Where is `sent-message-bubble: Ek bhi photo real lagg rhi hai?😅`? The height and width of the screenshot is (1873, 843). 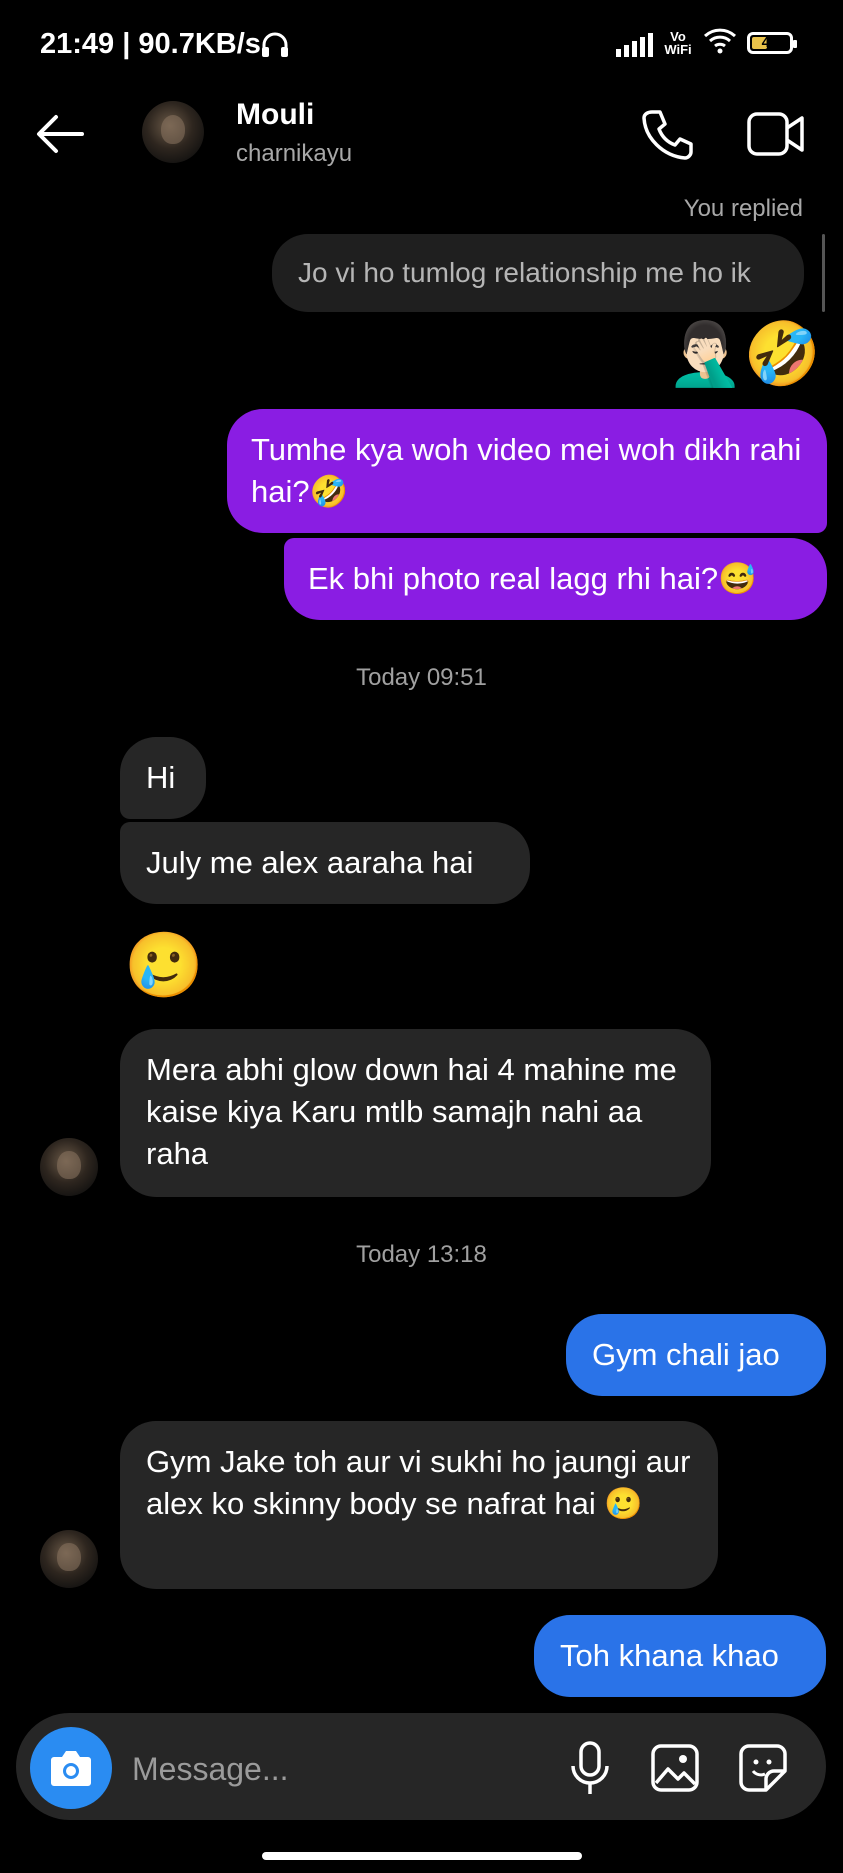 sent-message-bubble: Ek bhi photo real lagg rhi hai?😅 is located at coordinates (555, 579).